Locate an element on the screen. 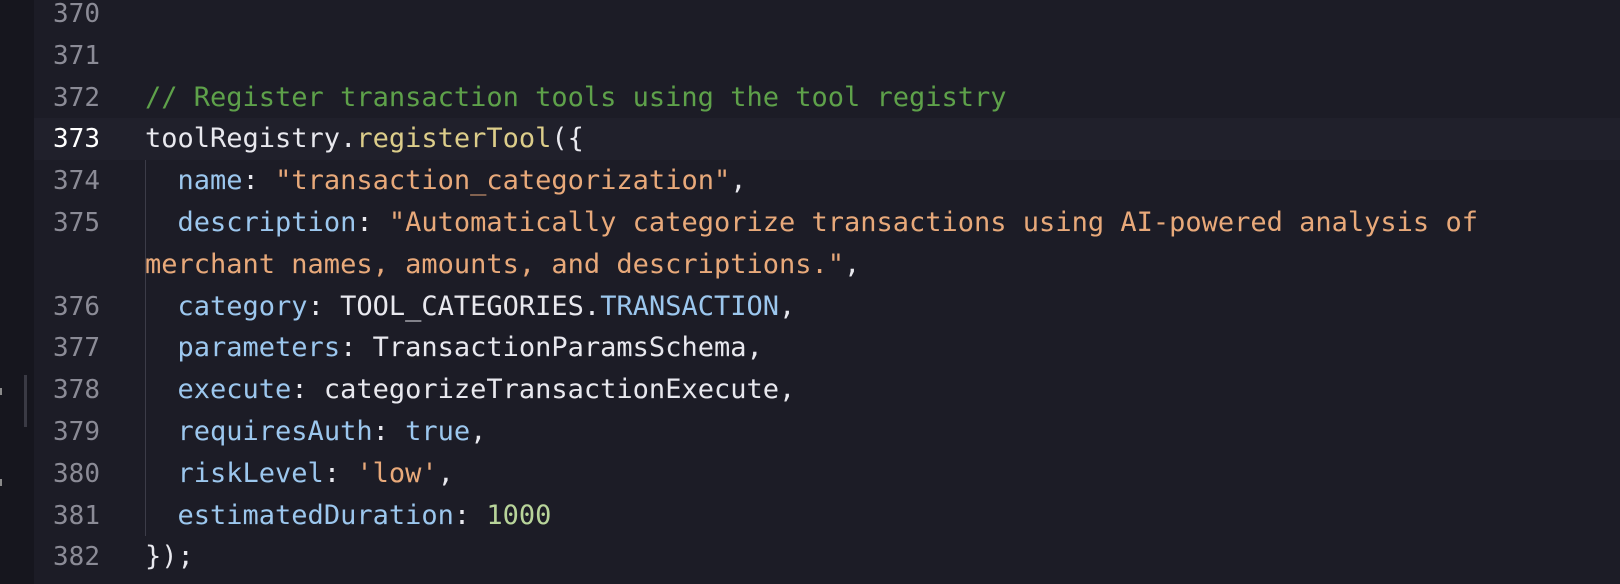  code-token: toolRegistry is located at coordinates (243, 139).